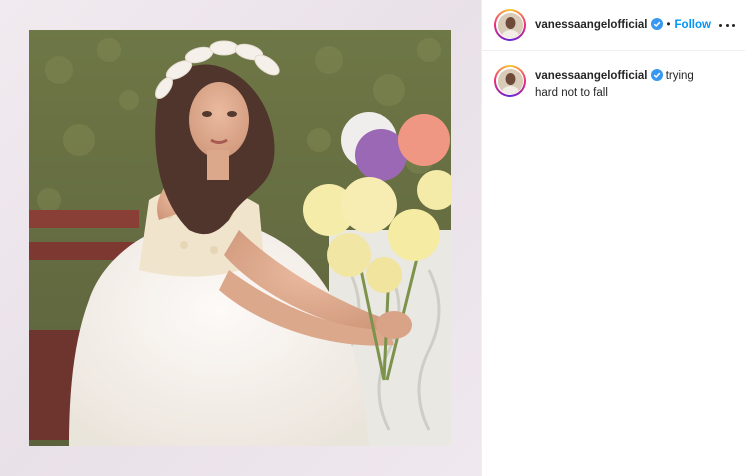 The width and height of the screenshot is (745, 476). I want to click on caption-avatar-image, so click(510, 81).